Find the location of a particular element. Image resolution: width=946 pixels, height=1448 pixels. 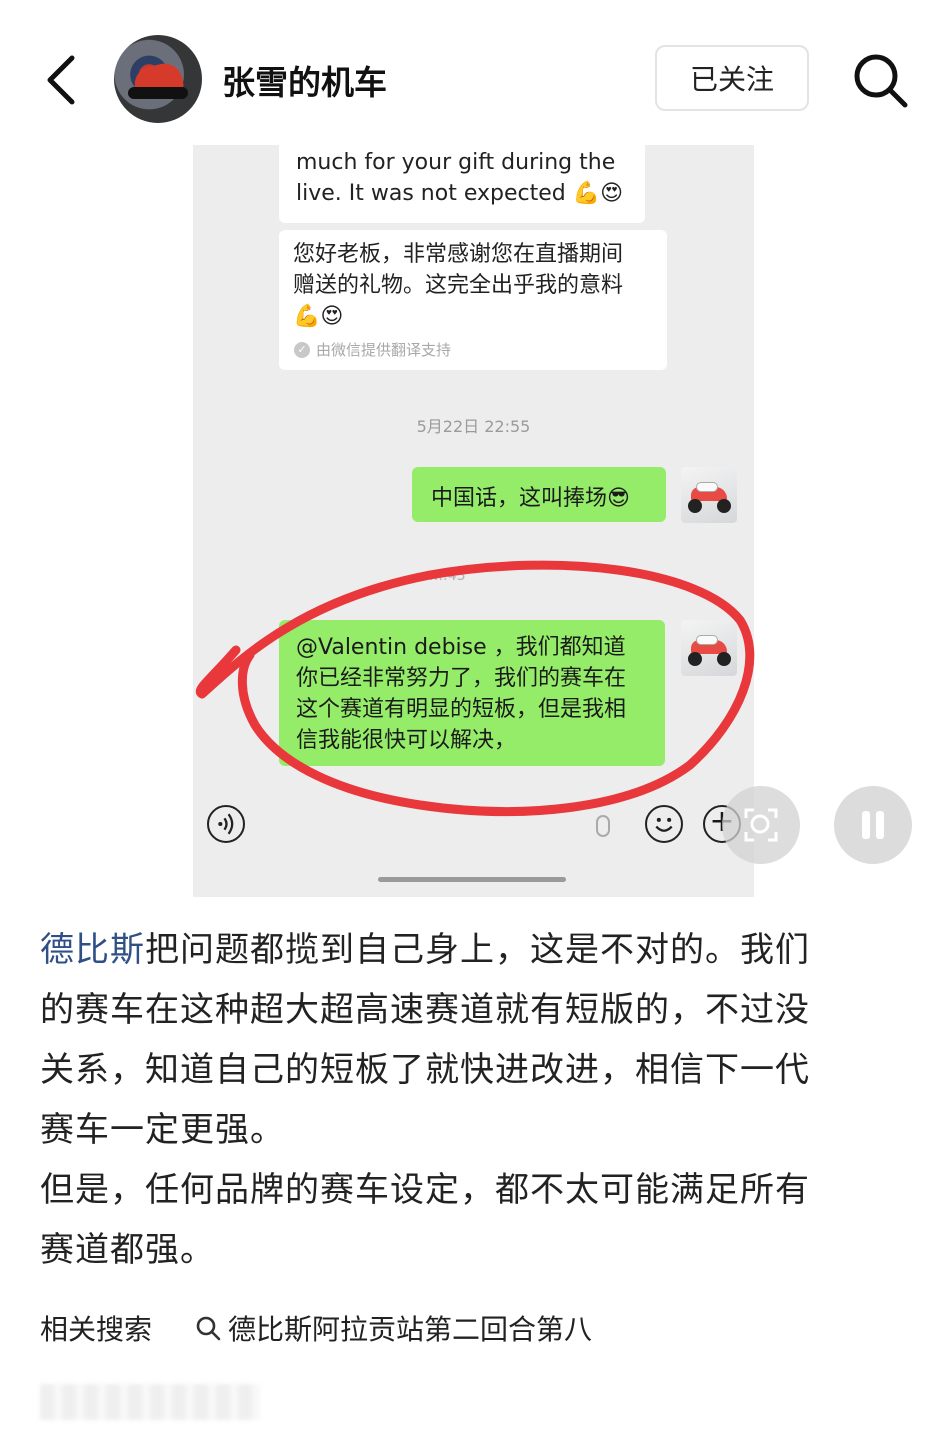

scan-icon is located at coordinates (761, 825).